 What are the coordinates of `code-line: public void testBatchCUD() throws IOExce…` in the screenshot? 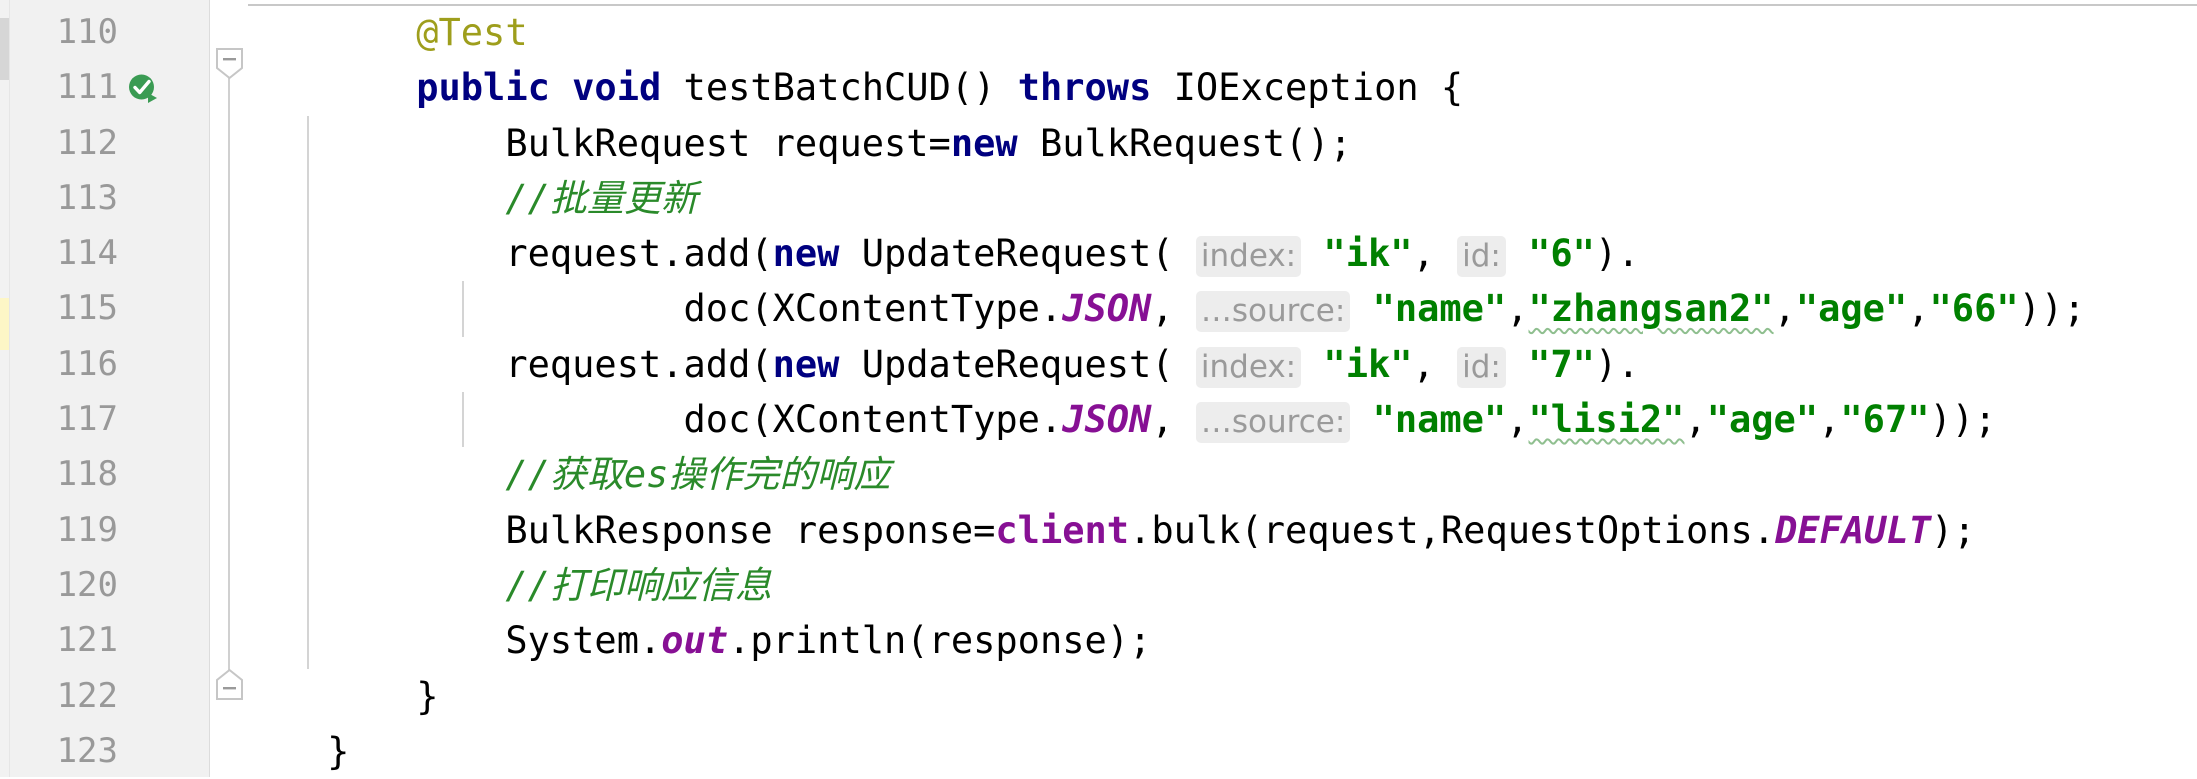 It's located at (1203, 87).